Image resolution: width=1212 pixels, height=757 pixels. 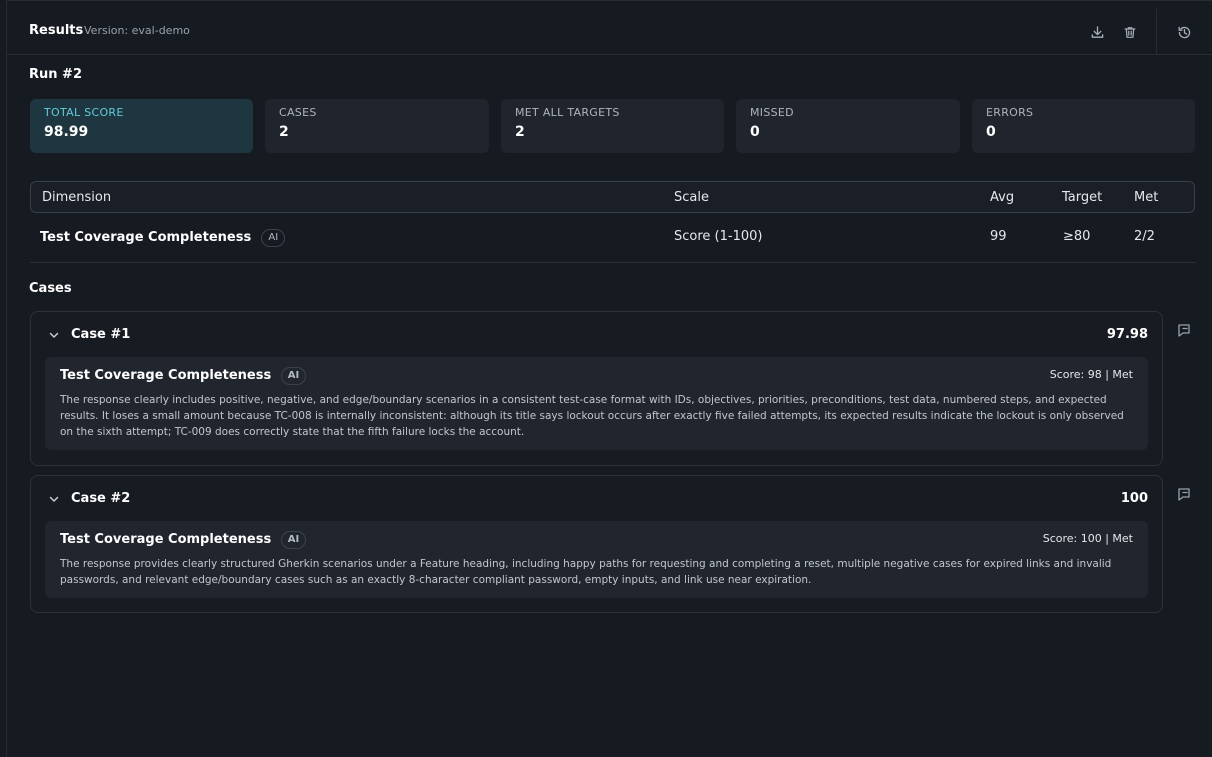 I want to click on stat-cases: CASES 2, so click(x=377, y=126).